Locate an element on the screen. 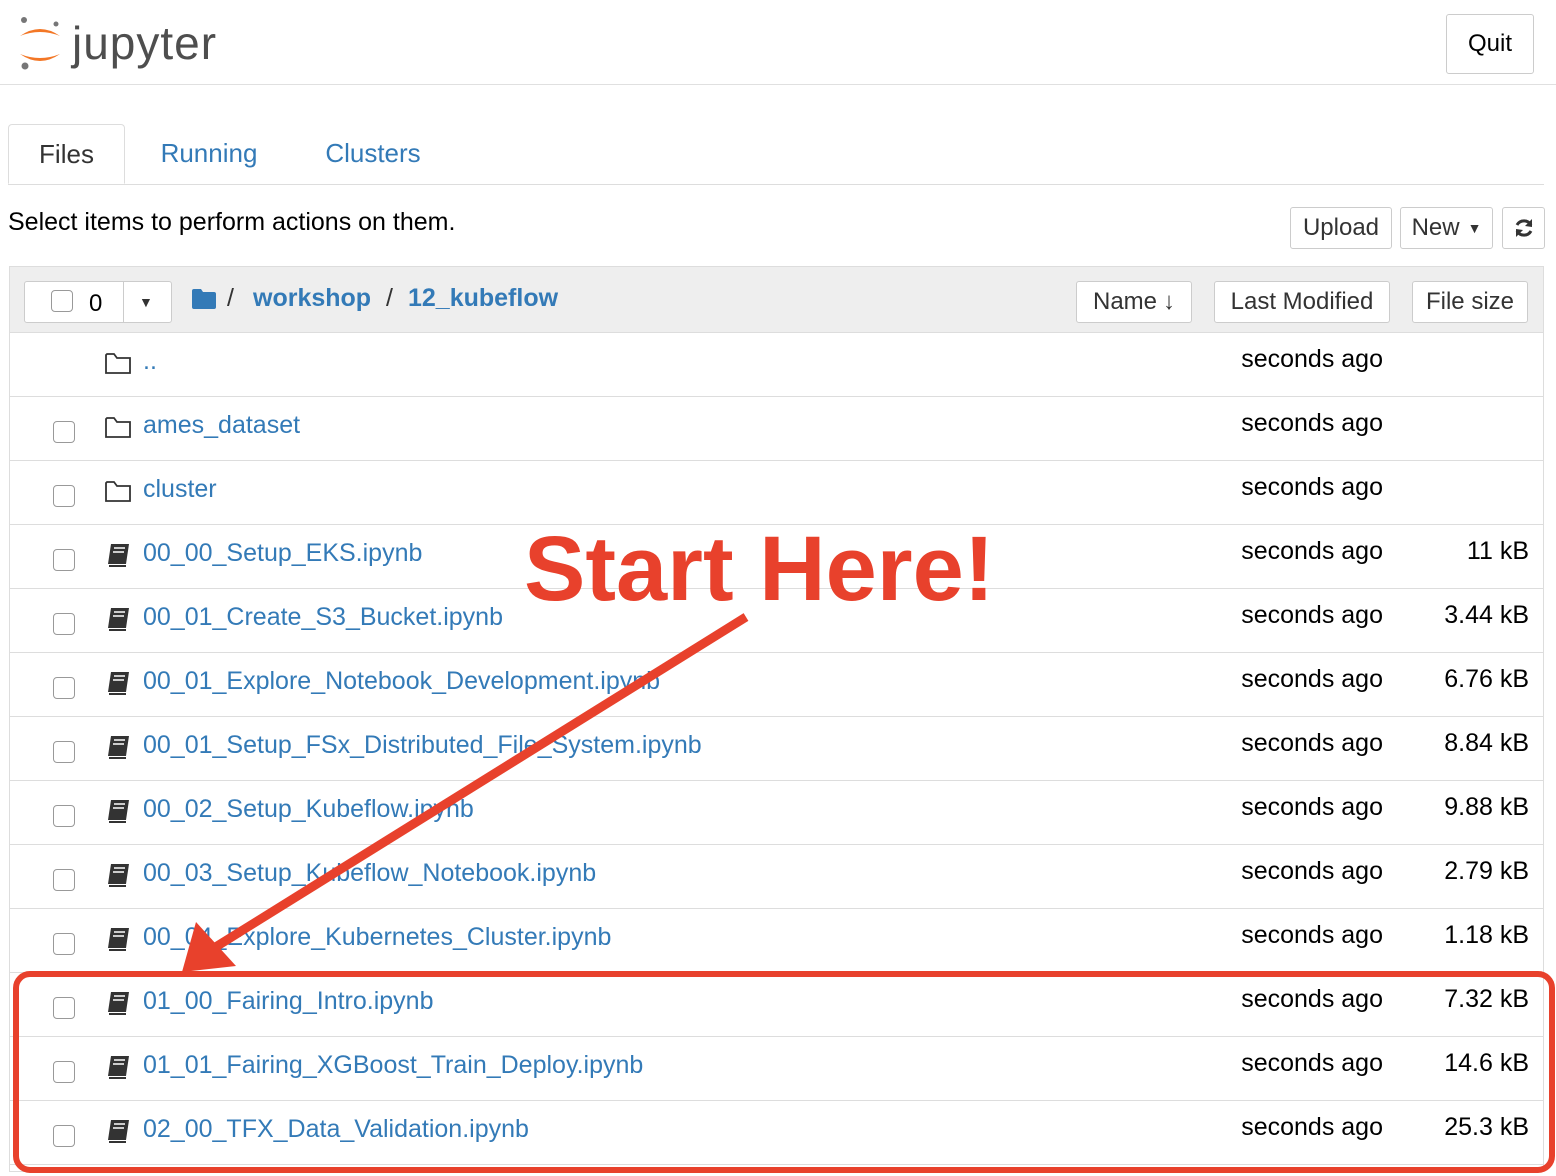 The height and width of the screenshot is (1176, 1556). select-dropdown-caret-icon: ▼ is located at coordinates (146, 302).